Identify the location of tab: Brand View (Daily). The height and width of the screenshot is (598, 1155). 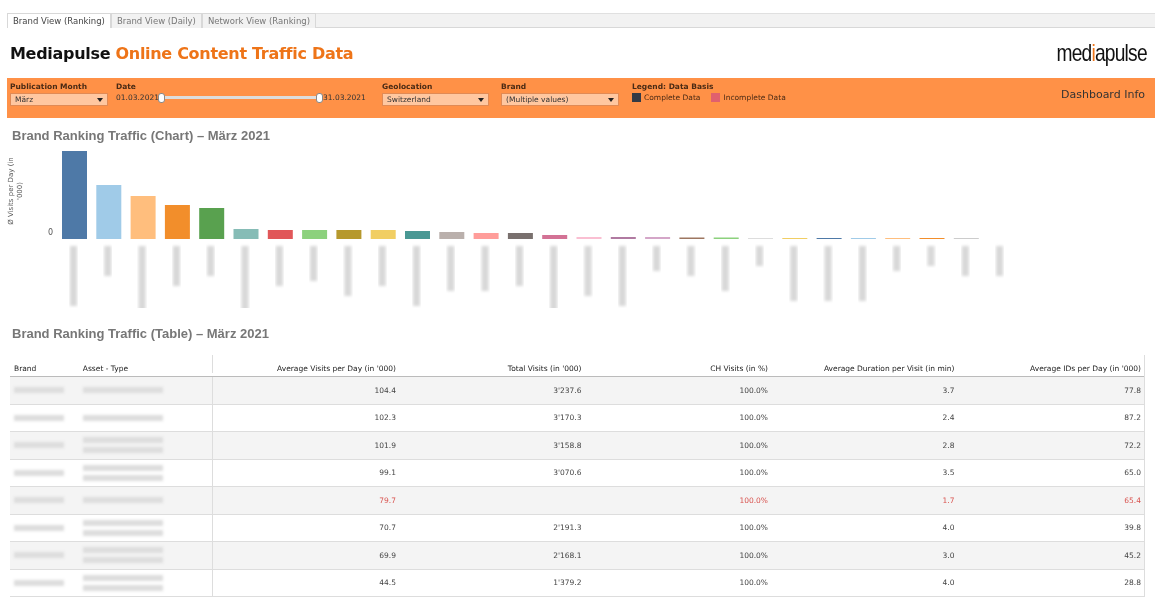
(156, 20).